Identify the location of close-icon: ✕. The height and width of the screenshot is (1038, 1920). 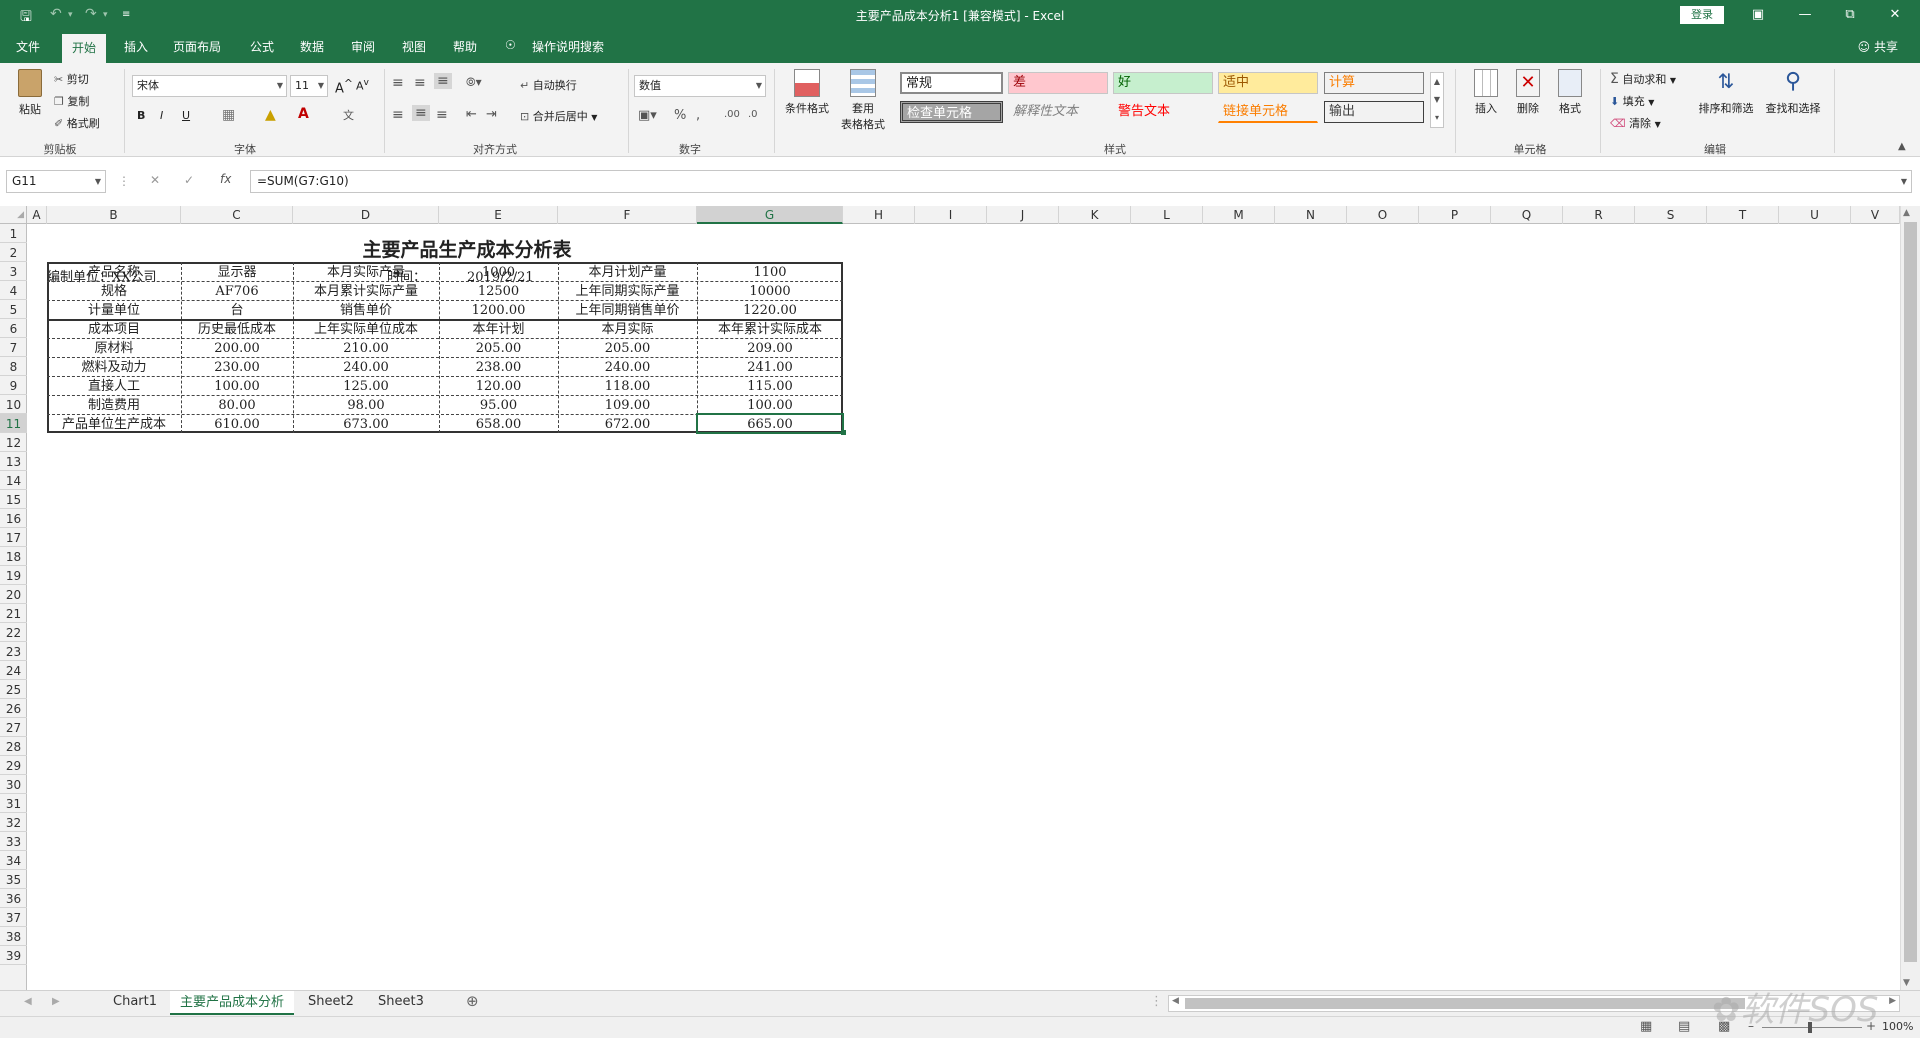
(1895, 15).